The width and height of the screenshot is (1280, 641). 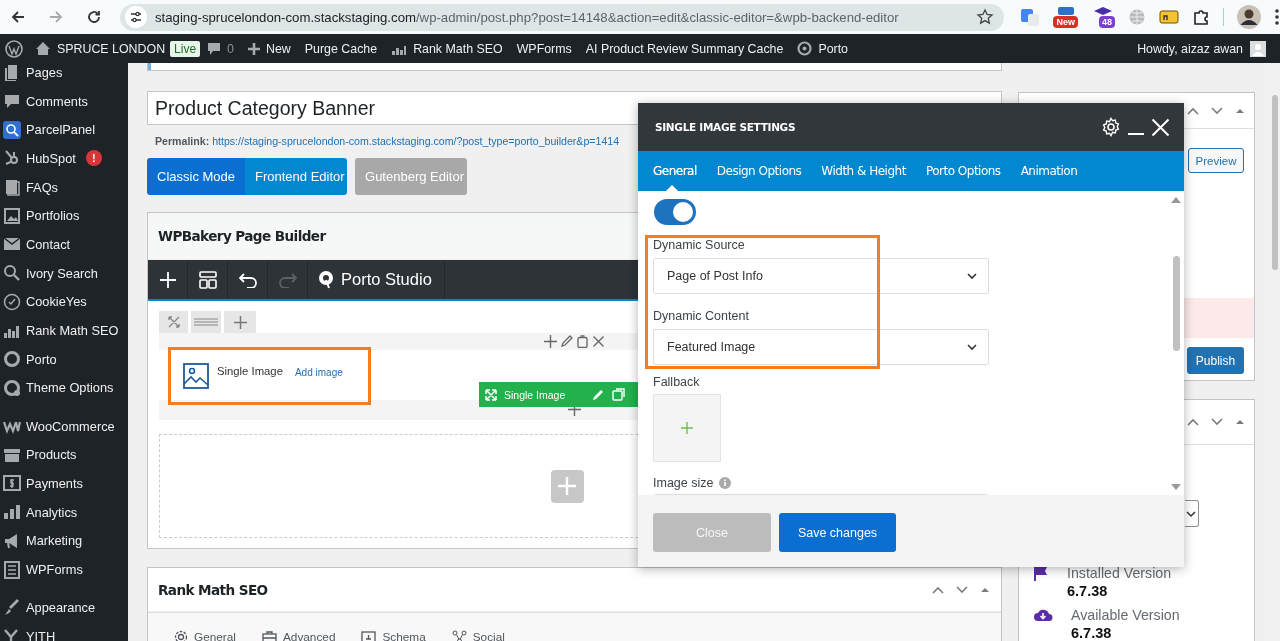 I want to click on element-name: Single Image, so click(x=250, y=372).